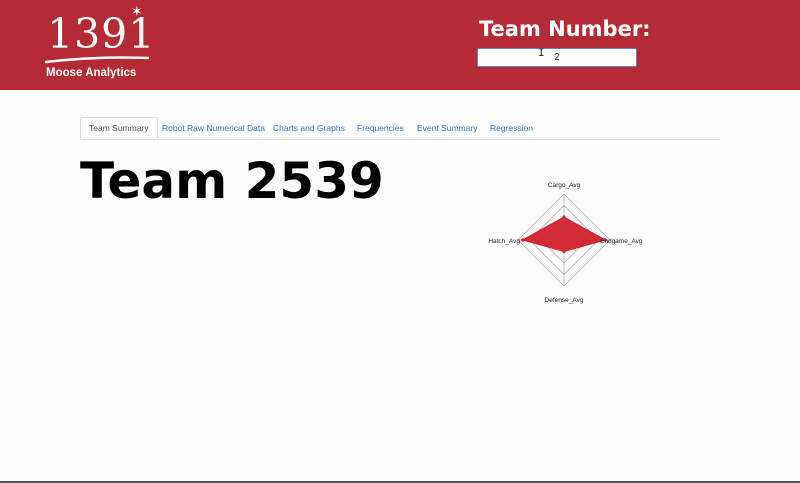 This screenshot has height=483, width=800. What do you see at coordinates (309, 128) in the screenshot?
I see `tab-charts-and-graphs: Charts and Graphs` at bounding box center [309, 128].